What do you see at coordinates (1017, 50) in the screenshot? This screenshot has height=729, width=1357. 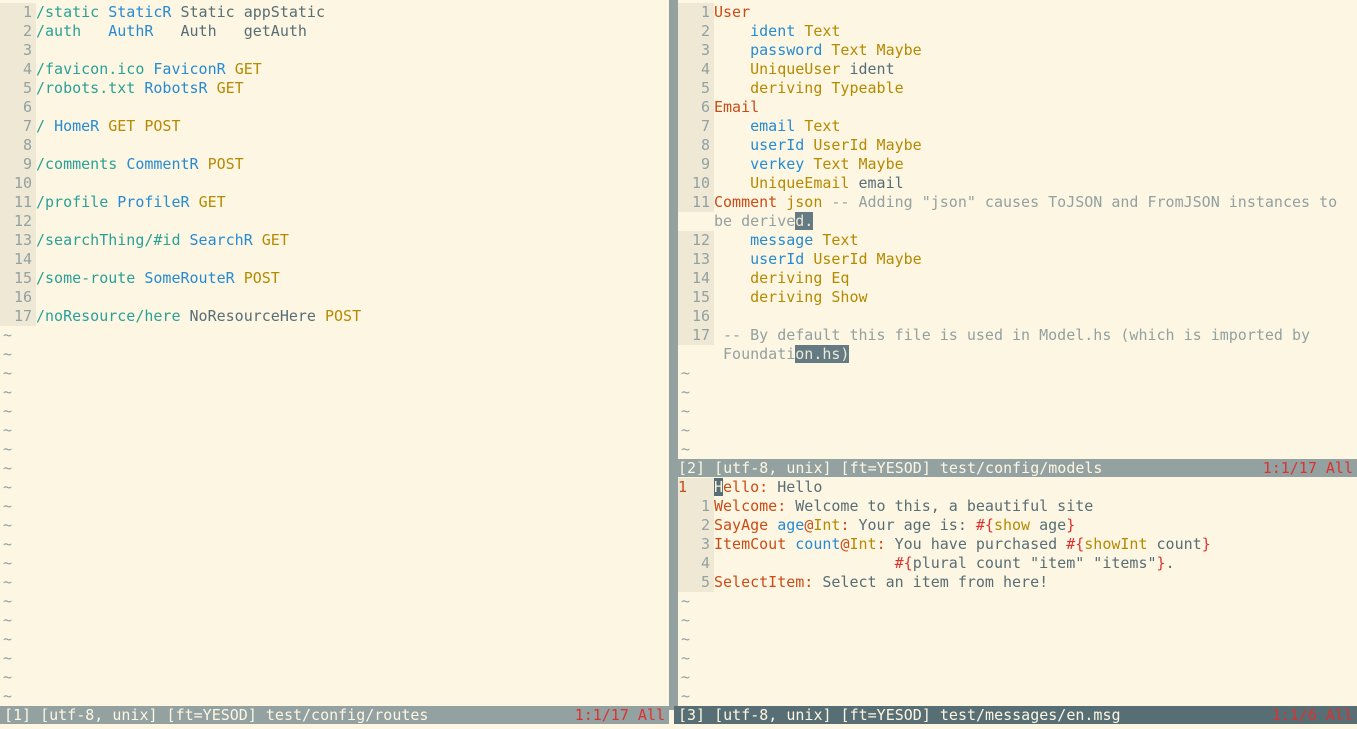 I see `code-line: 3 password Text Maybe` at bounding box center [1017, 50].